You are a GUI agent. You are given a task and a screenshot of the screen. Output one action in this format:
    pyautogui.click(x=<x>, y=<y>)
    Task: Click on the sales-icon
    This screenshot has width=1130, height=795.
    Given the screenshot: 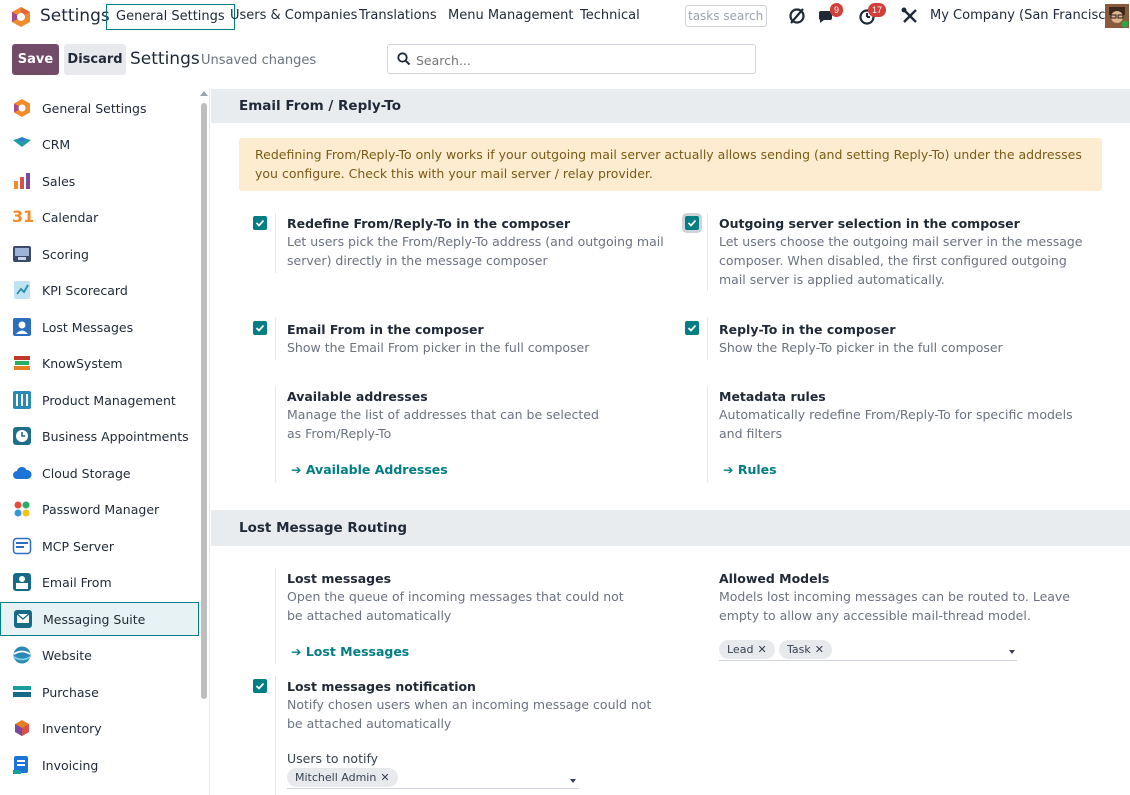 What is the action you would take?
    pyautogui.click(x=22, y=181)
    